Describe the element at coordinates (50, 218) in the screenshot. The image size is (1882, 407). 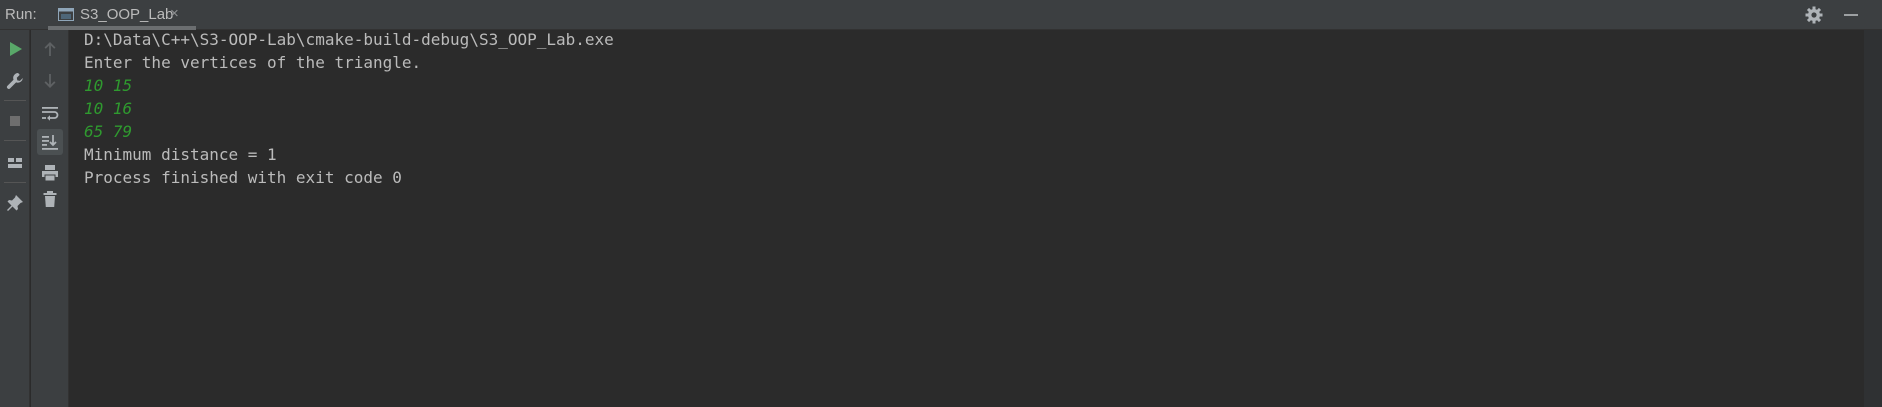
I see `console-toolbar` at that location.